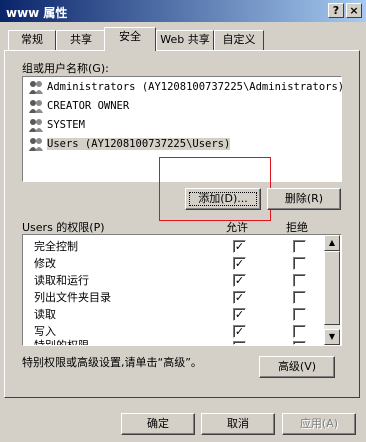  What do you see at coordinates (354, 10) in the screenshot?
I see `close-button: ×` at bounding box center [354, 10].